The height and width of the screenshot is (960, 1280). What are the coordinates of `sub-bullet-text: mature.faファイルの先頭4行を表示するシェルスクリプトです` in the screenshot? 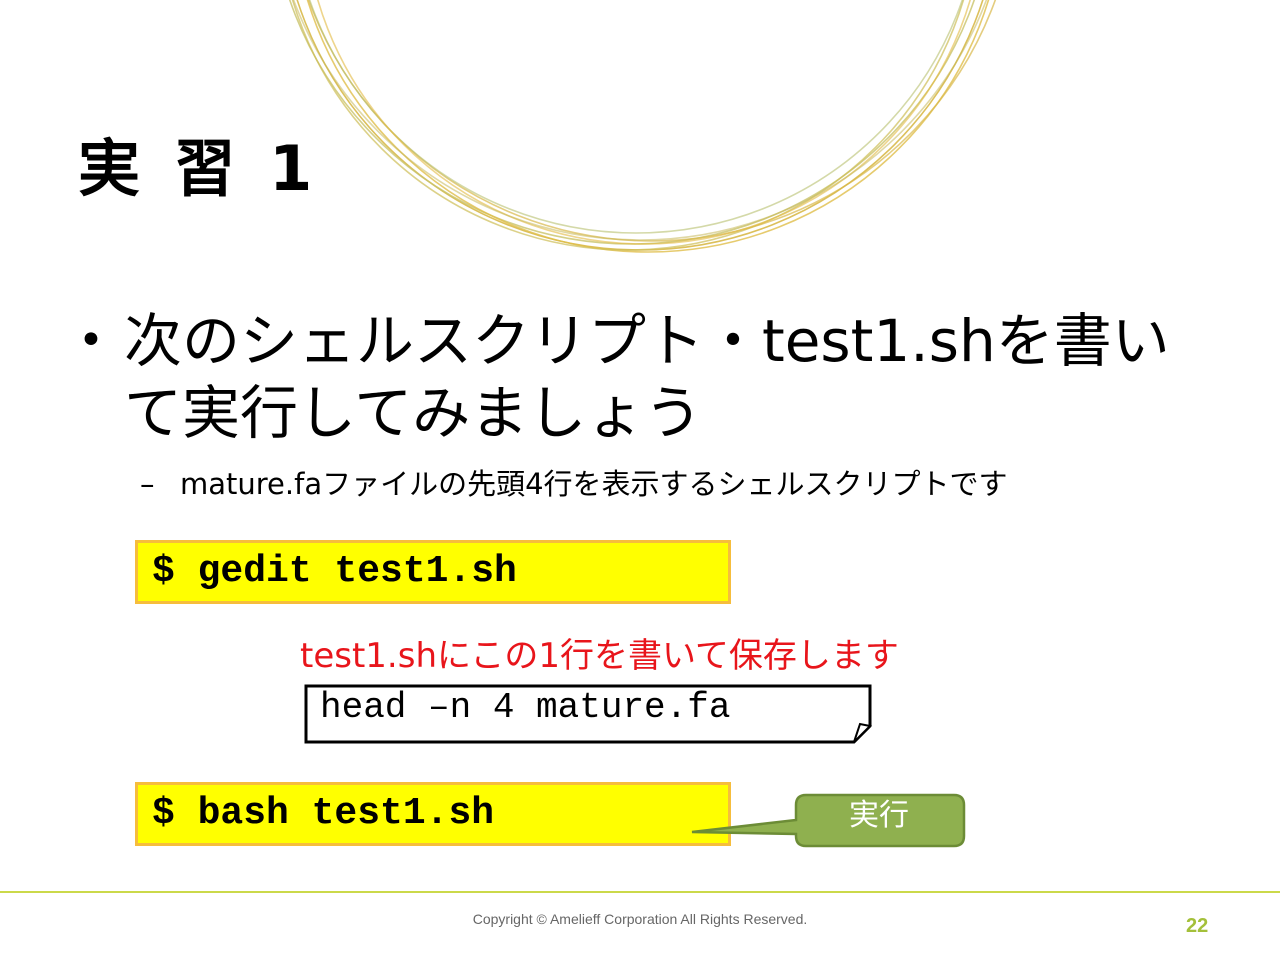 It's located at (594, 484).